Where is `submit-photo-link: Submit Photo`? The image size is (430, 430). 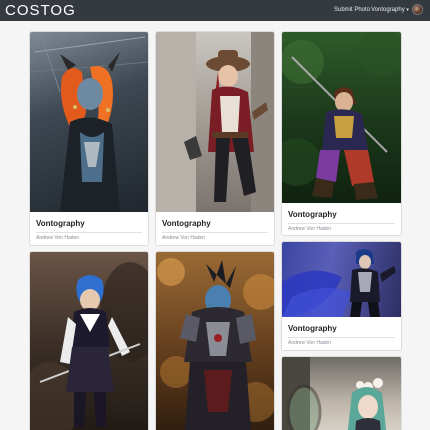
submit-photo-link: Submit Photo is located at coordinates (352, 10).